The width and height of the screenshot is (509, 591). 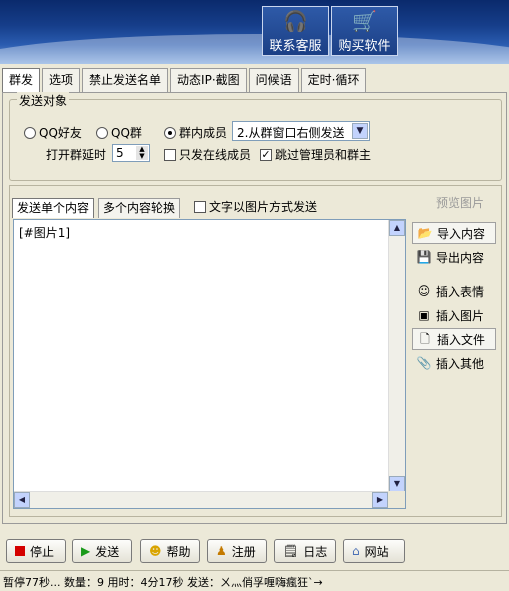 I want to click on scroll-corner, so click(x=396, y=499).